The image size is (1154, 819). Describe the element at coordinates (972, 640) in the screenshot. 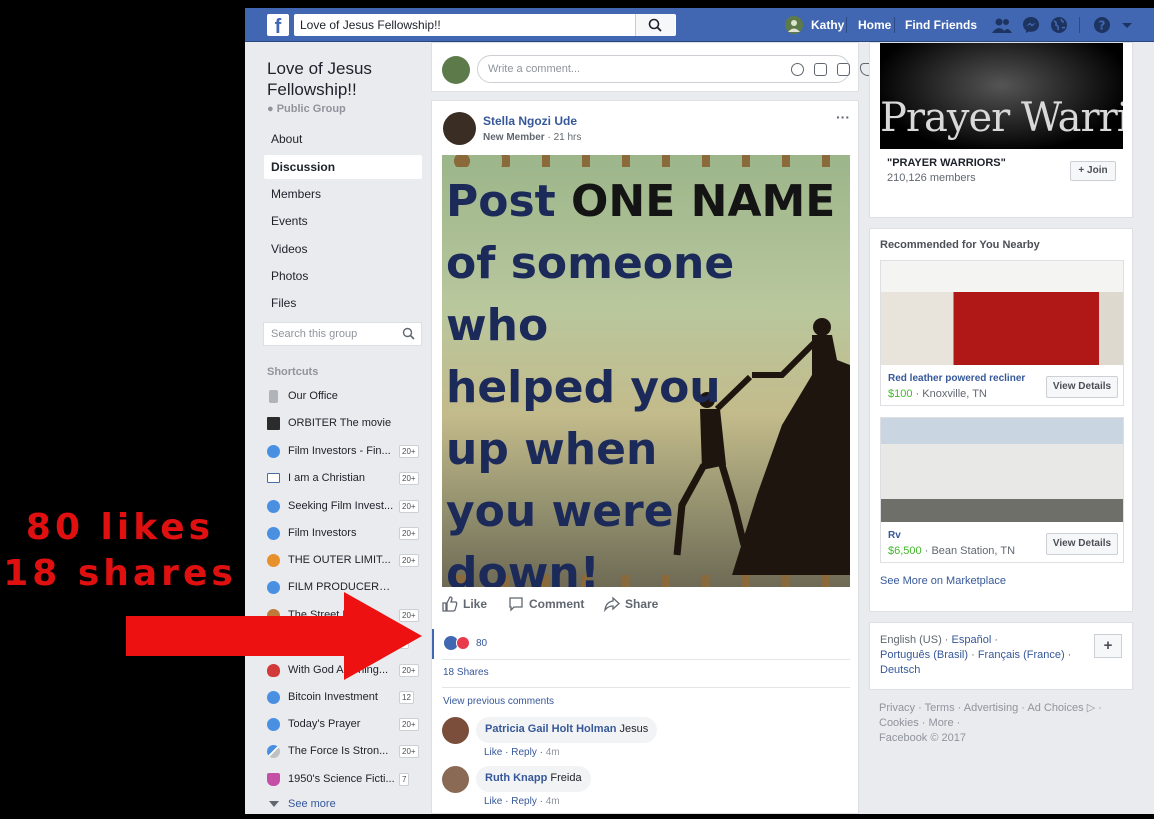

I see `language-option: Español` at that location.